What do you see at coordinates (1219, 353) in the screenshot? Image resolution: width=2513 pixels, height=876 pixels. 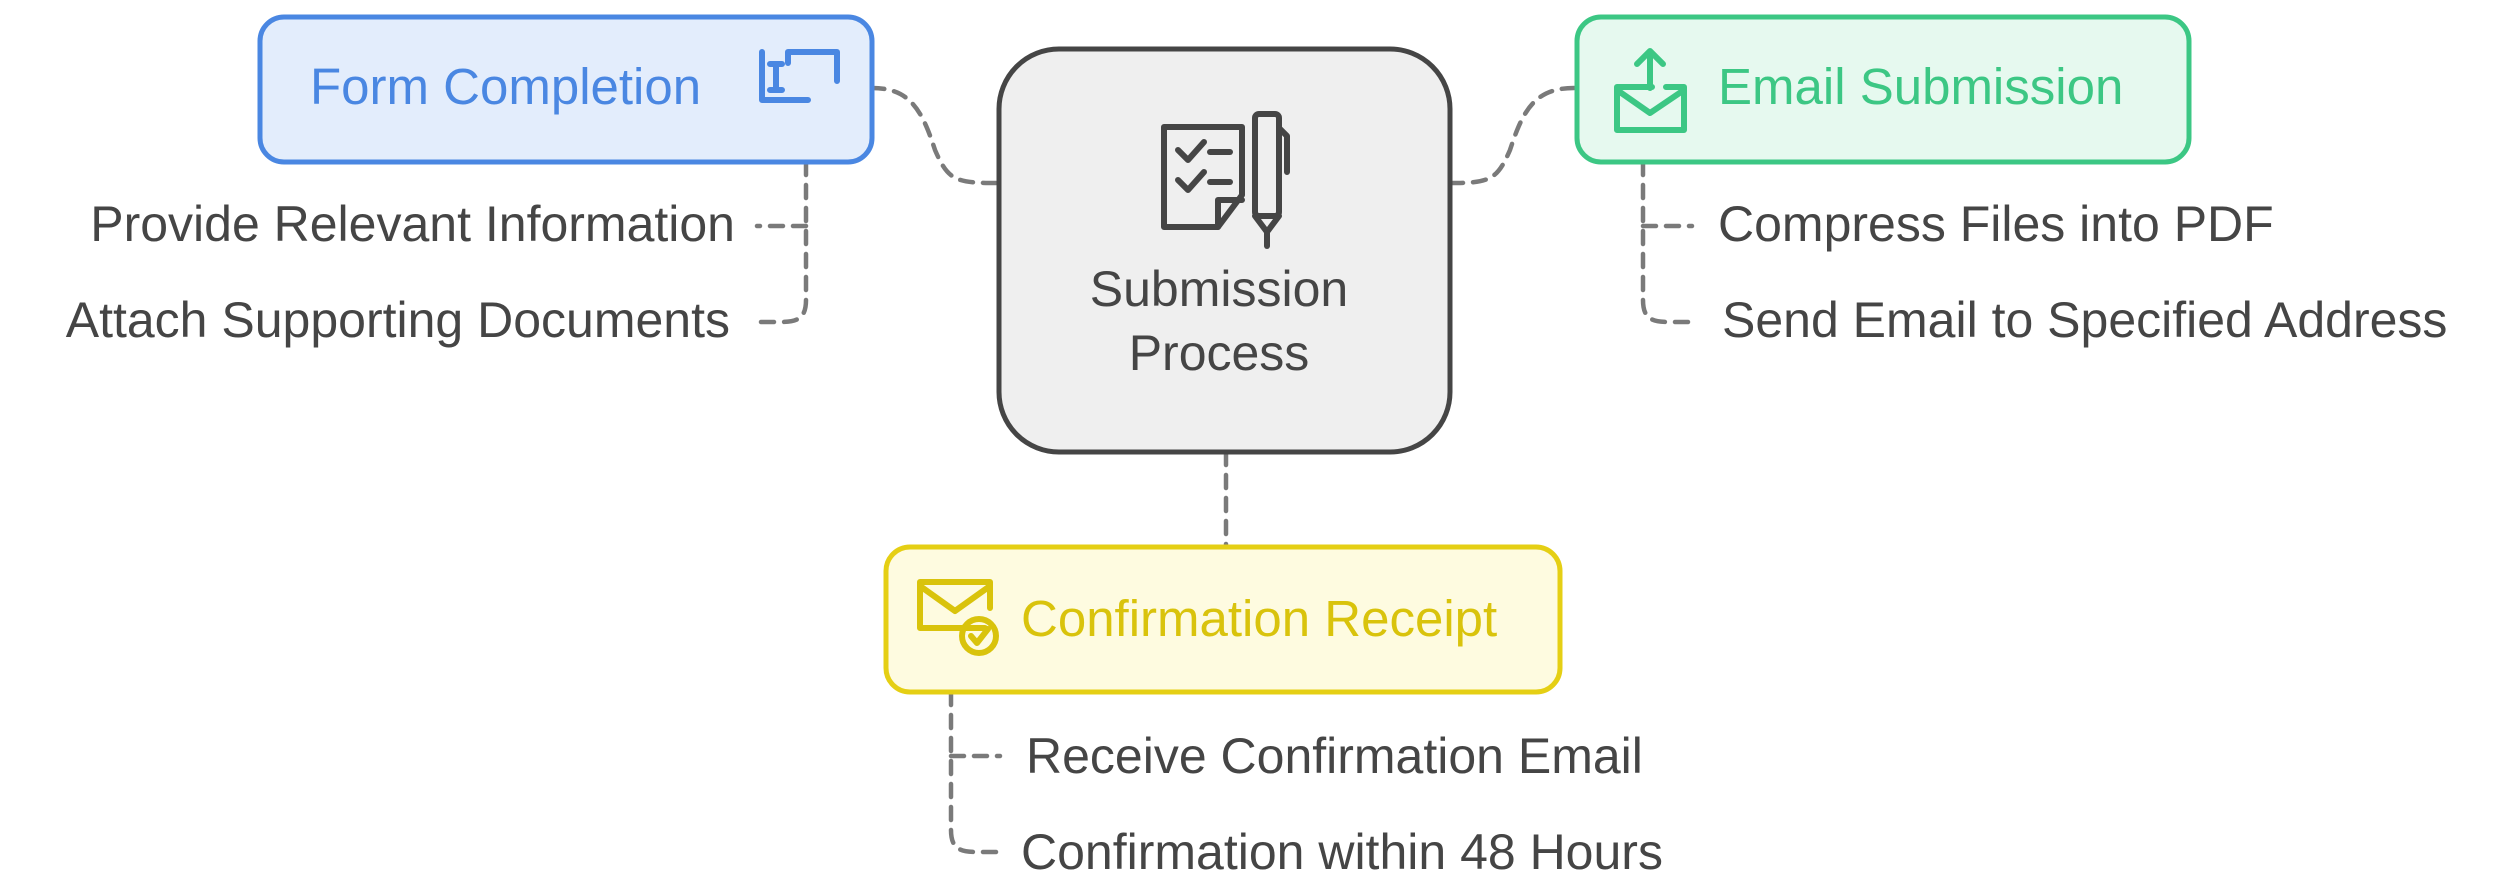 I see `center-title-line2: Process` at bounding box center [1219, 353].